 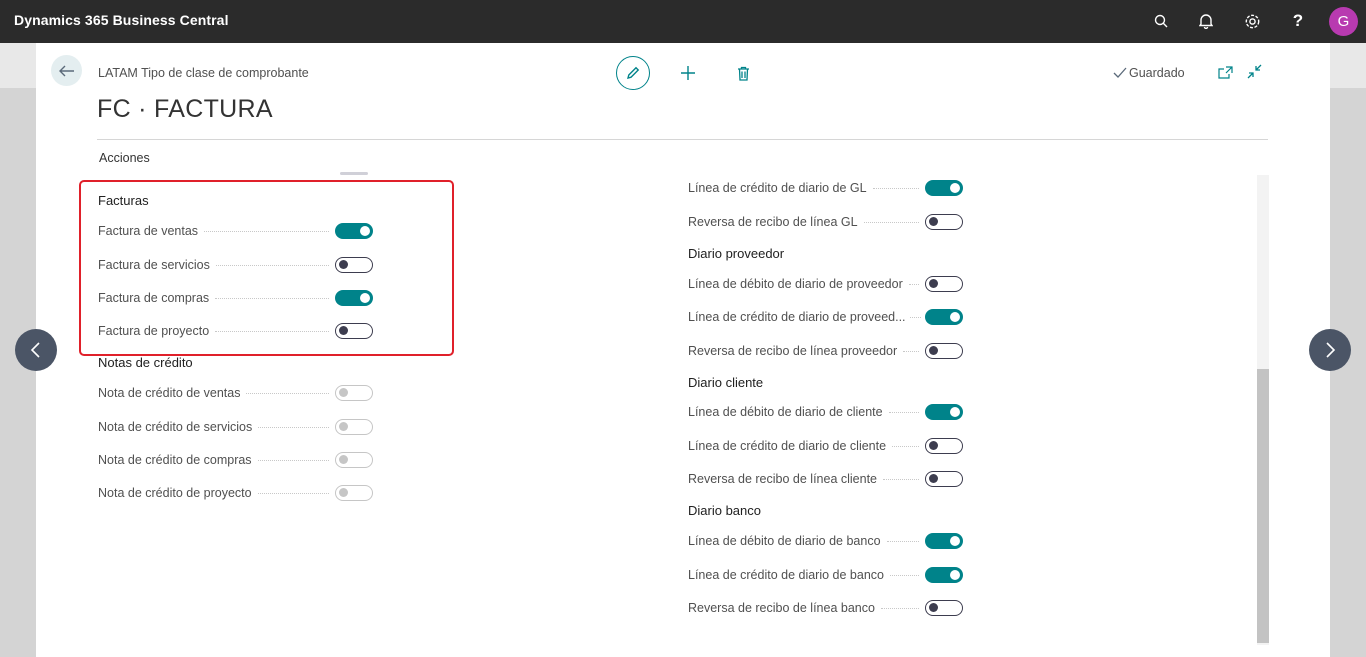 I want to click on pencil-icon, so click(x=633, y=72).